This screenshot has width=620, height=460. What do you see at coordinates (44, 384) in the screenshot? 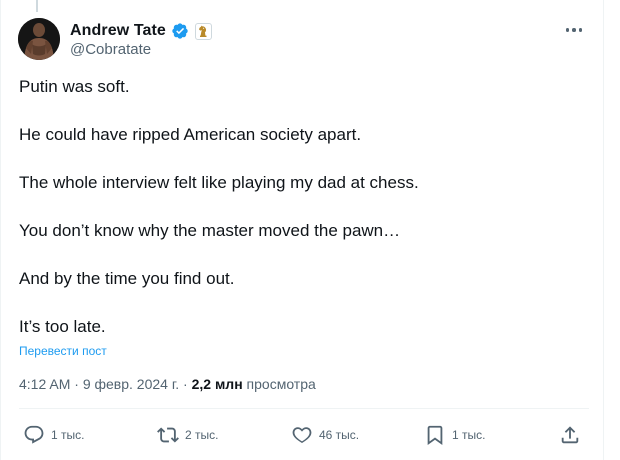
I see `tweet-time: 4:12 AM` at bounding box center [44, 384].